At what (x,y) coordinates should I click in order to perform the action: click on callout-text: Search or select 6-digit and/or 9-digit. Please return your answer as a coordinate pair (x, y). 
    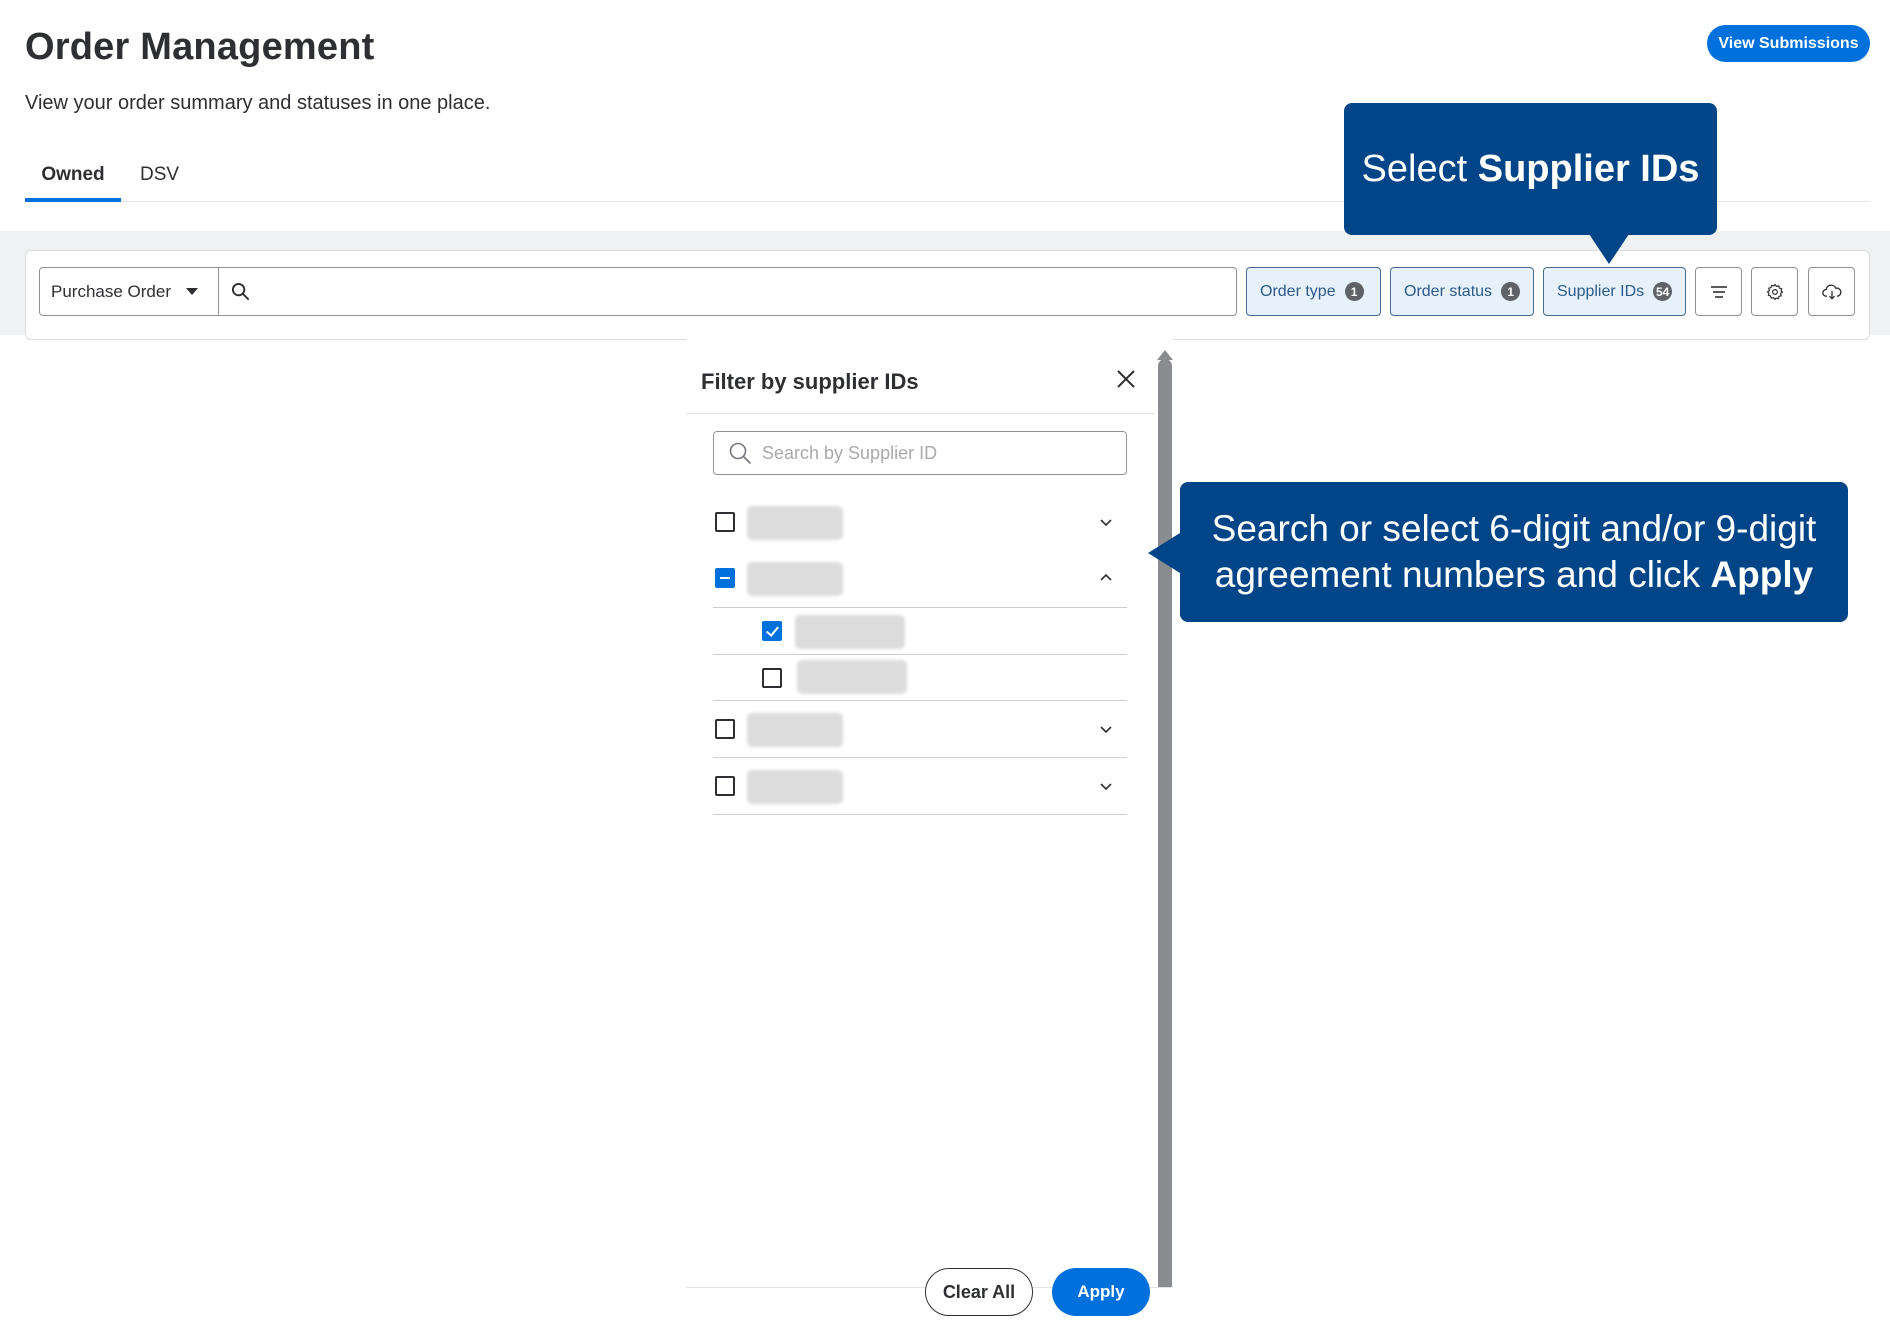
    Looking at the image, I should click on (1514, 528).